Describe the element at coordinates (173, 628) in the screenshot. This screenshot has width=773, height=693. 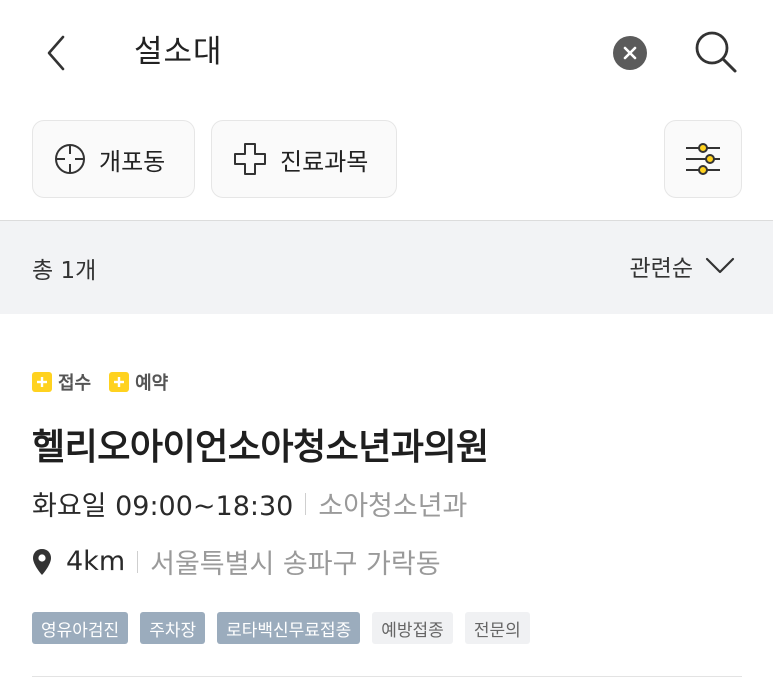
I see `feature-tag: 주차장` at that location.